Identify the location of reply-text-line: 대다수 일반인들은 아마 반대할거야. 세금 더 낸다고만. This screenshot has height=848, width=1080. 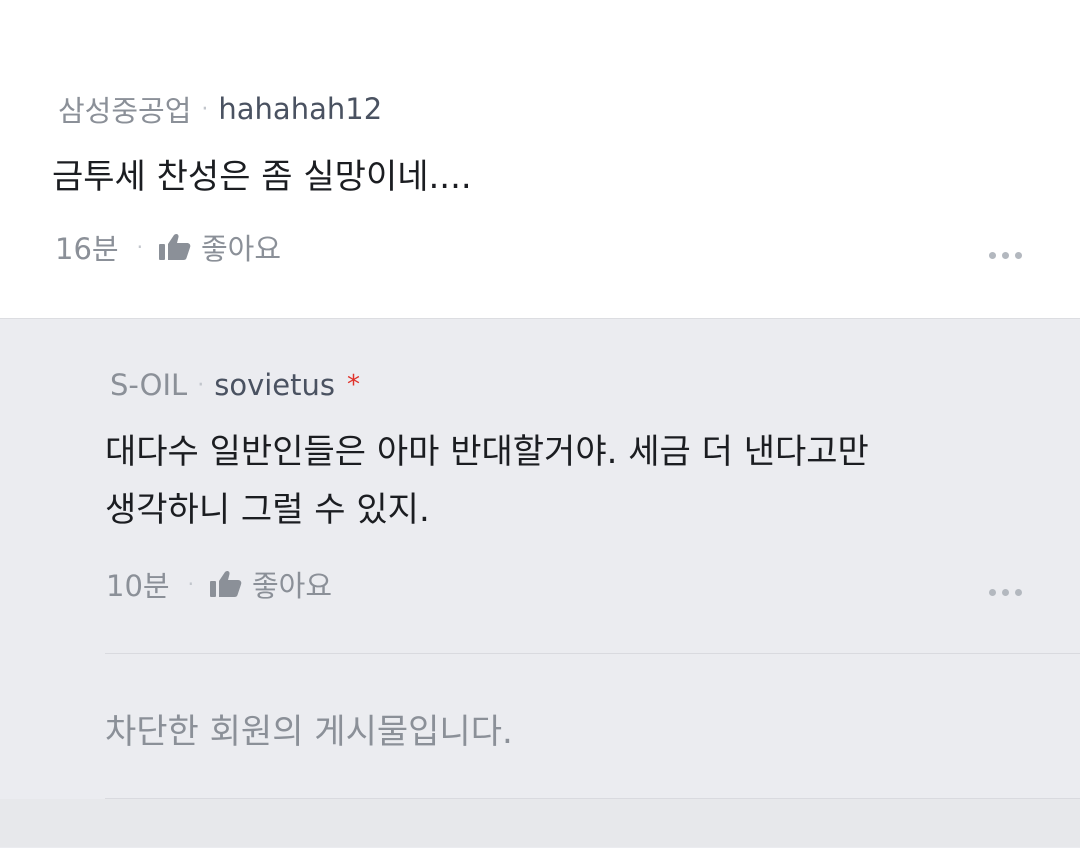
(487, 452).